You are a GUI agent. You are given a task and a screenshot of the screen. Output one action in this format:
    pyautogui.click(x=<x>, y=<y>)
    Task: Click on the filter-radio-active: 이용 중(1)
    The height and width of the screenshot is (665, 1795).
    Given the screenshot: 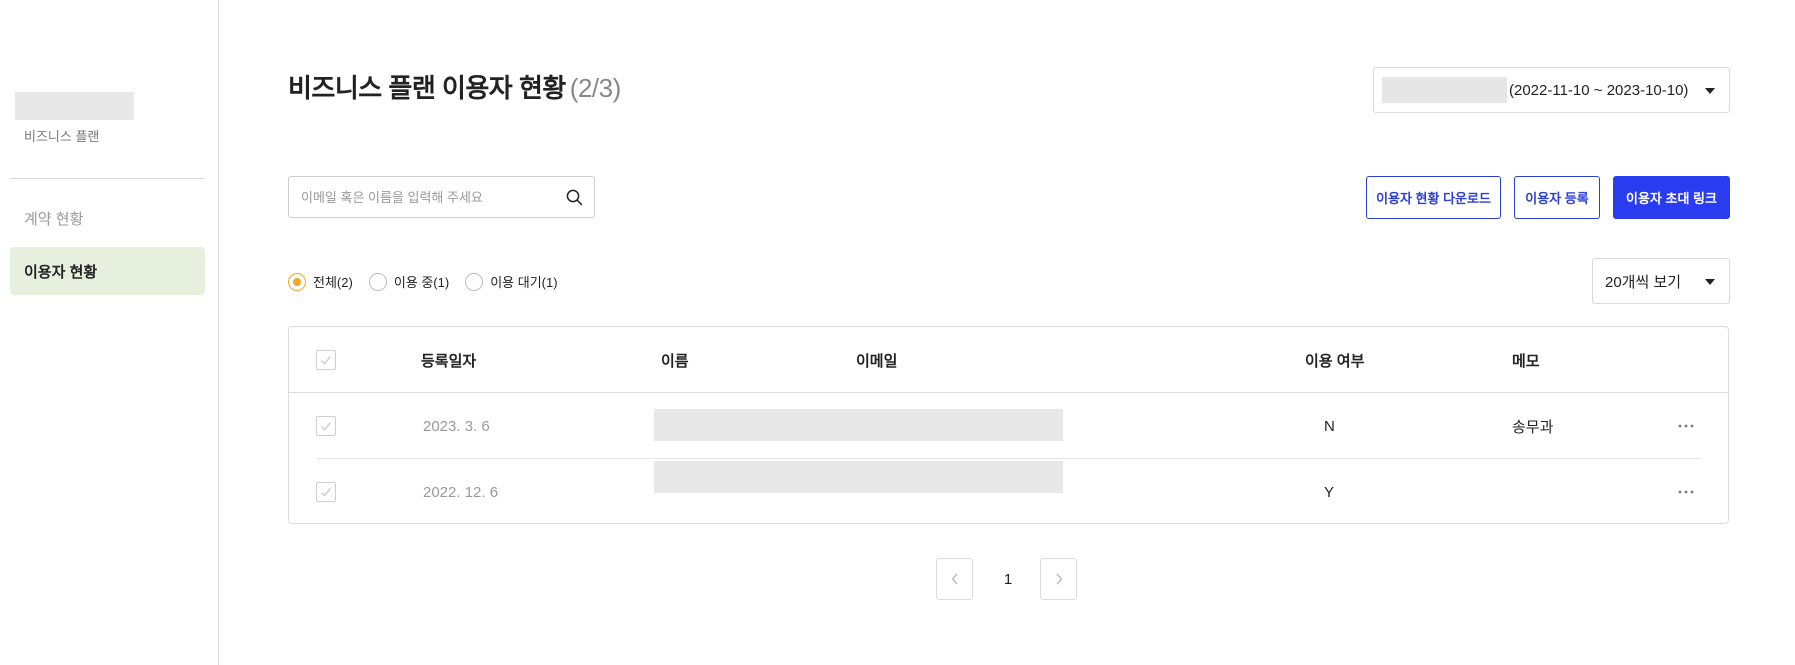 What is the action you would take?
    pyautogui.click(x=409, y=281)
    